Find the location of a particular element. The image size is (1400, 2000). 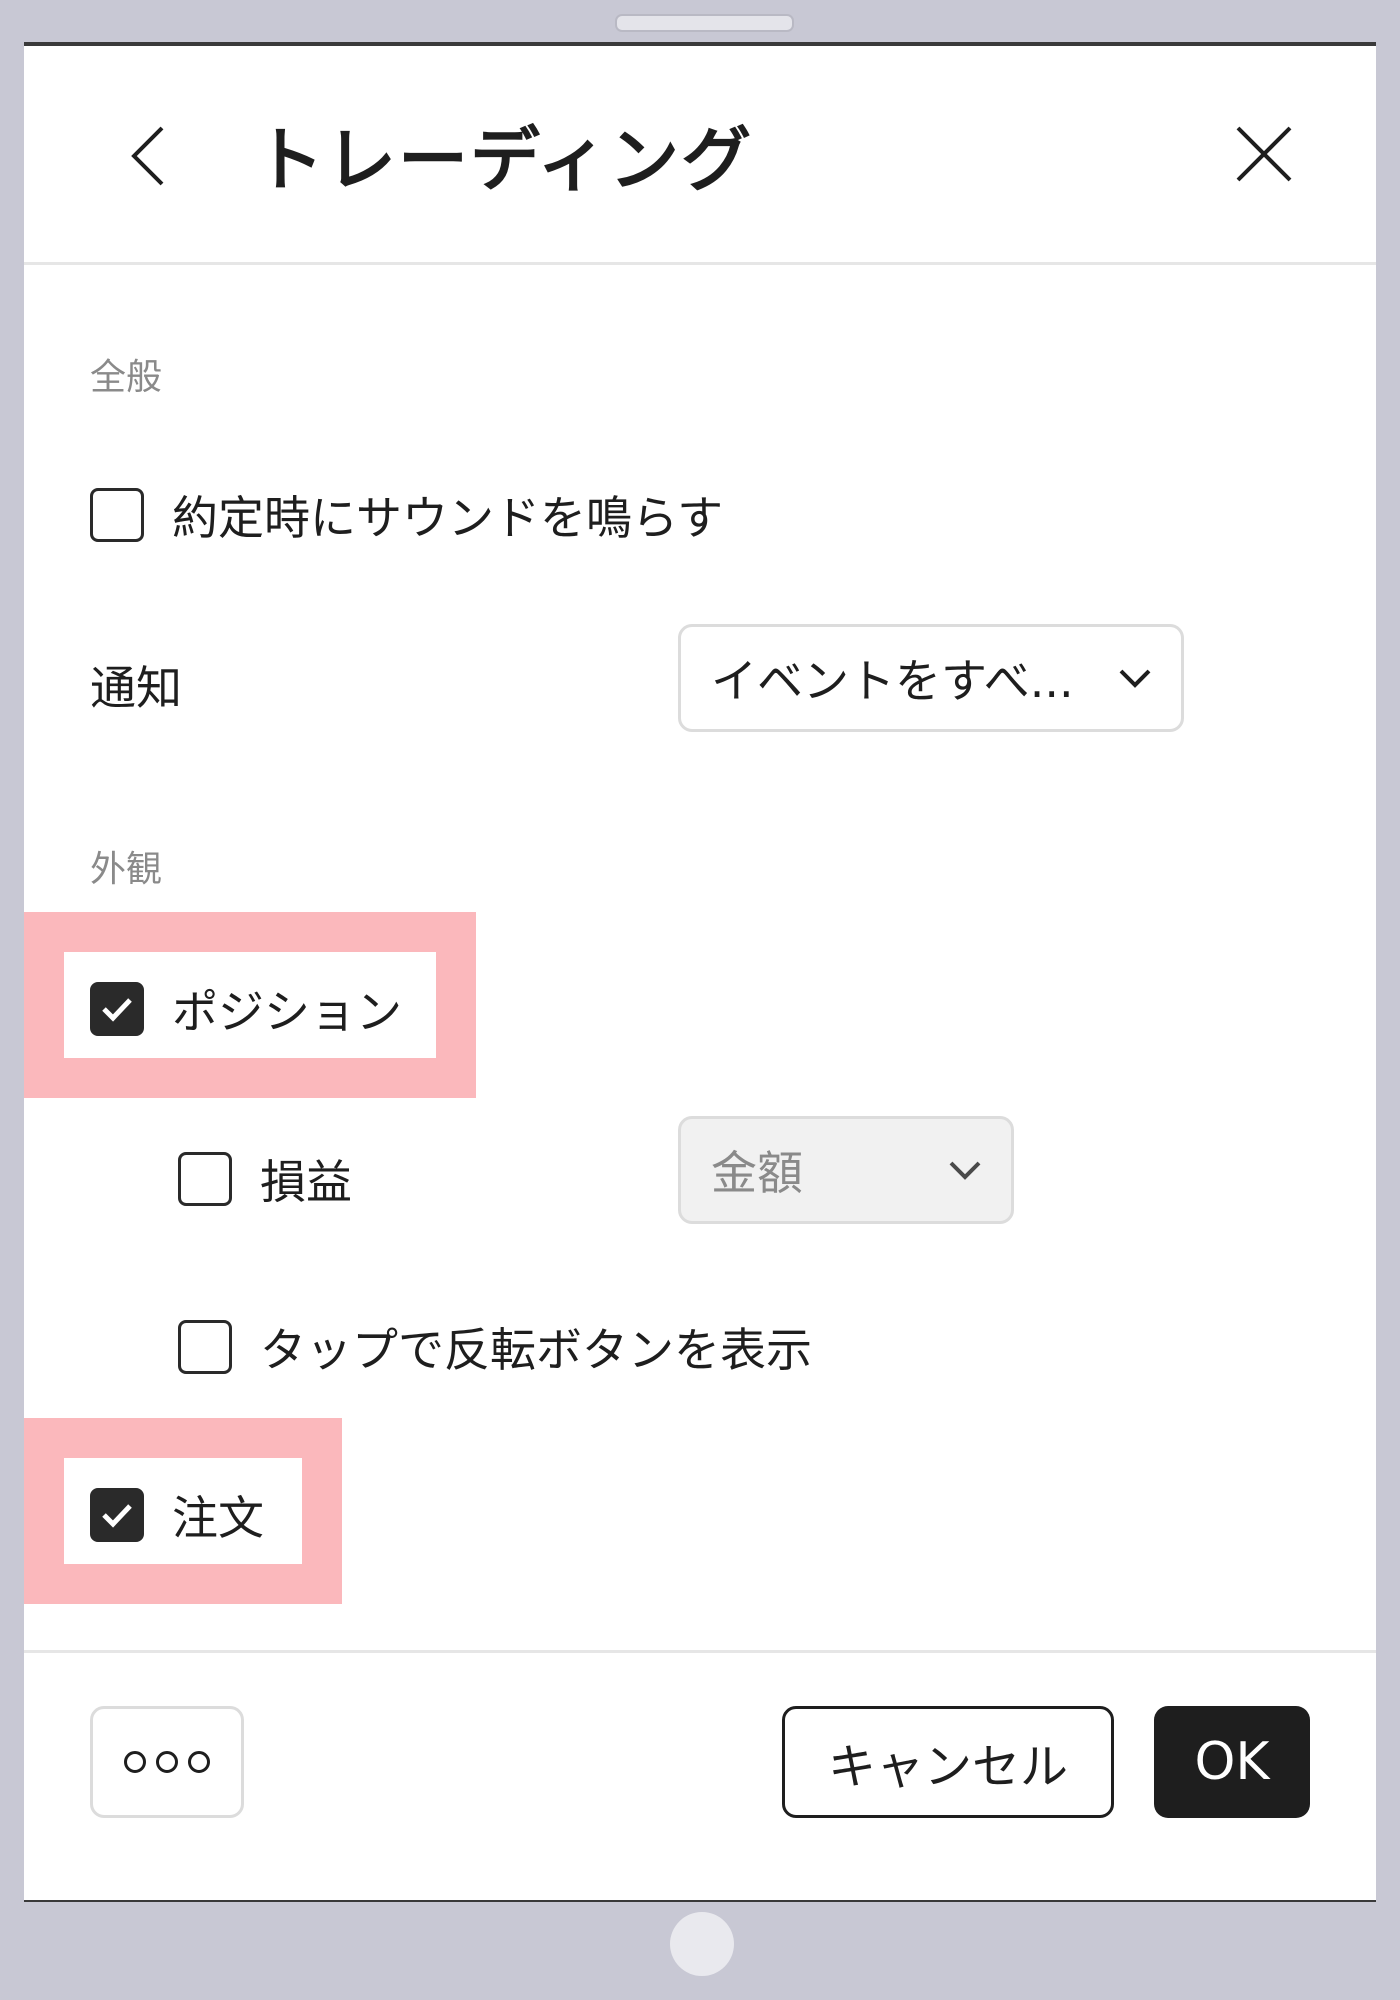

chevron-left-icon is located at coordinates (147, 156).